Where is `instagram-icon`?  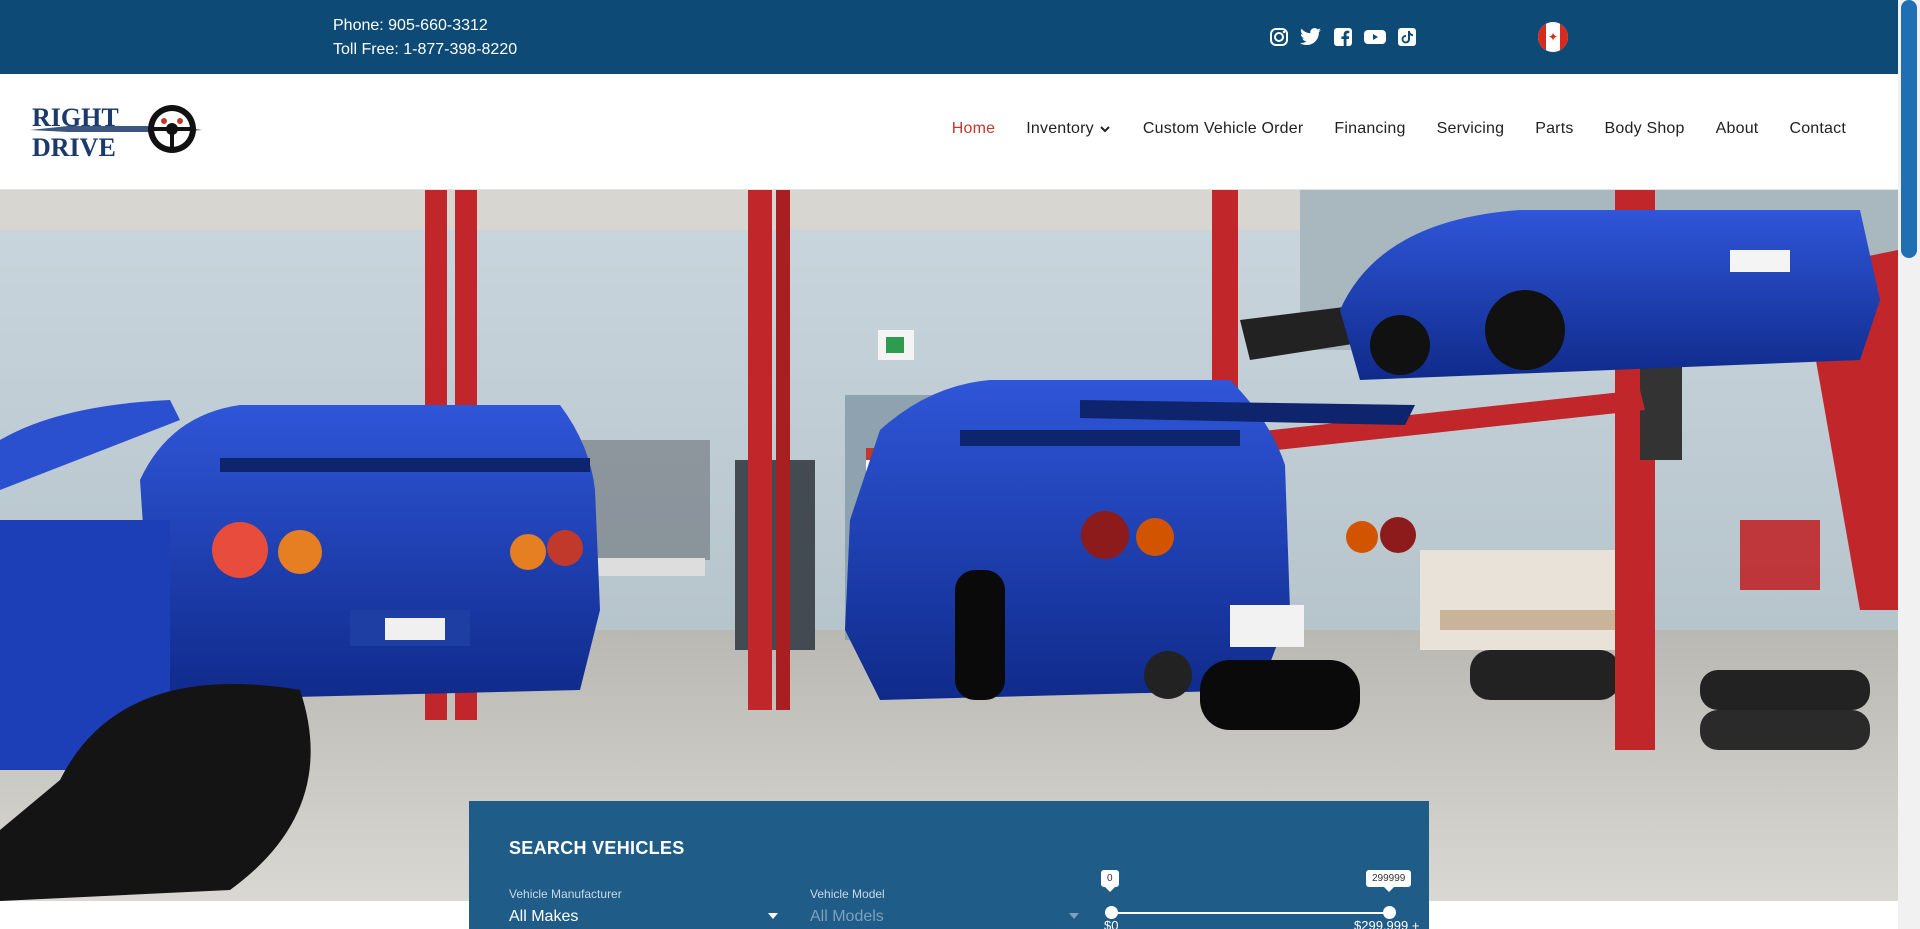
instagram-icon is located at coordinates (1279, 37).